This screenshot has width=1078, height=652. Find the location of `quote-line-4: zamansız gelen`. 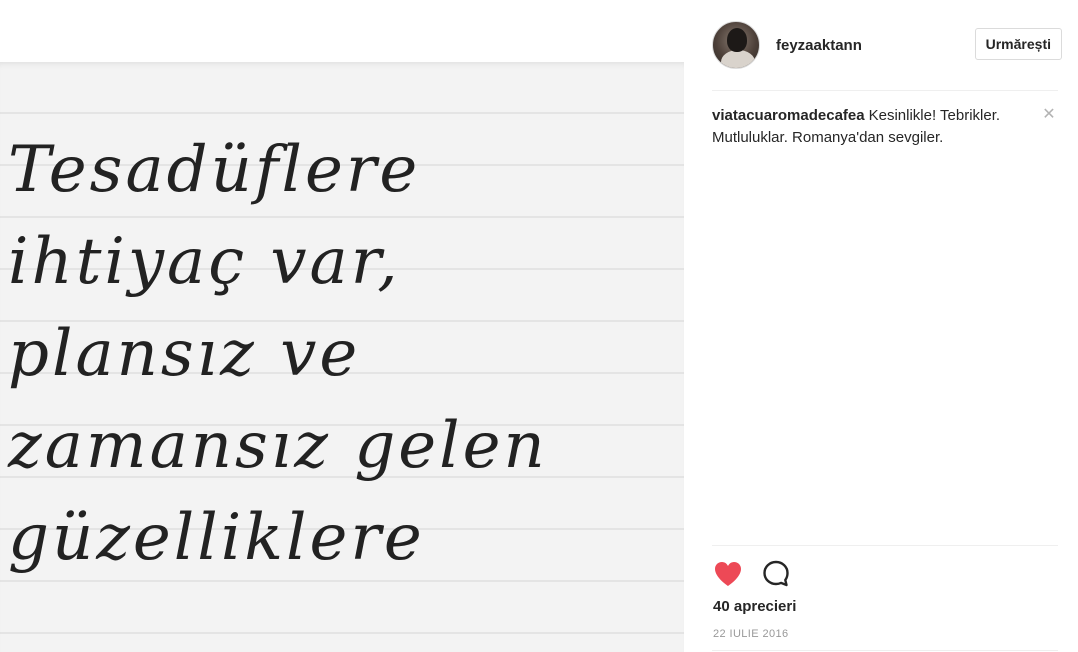

quote-line-4: zamansız gelen is located at coordinates (278, 446).